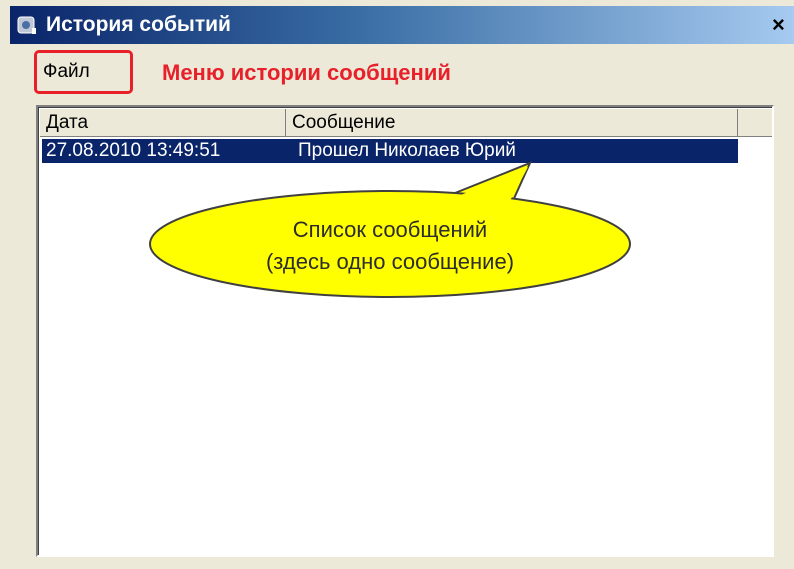 The height and width of the screenshot is (569, 794). What do you see at coordinates (407, 150) in the screenshot?
I see `row-message: Прошел Николаев Юрий` at bounding box center [407, 150].